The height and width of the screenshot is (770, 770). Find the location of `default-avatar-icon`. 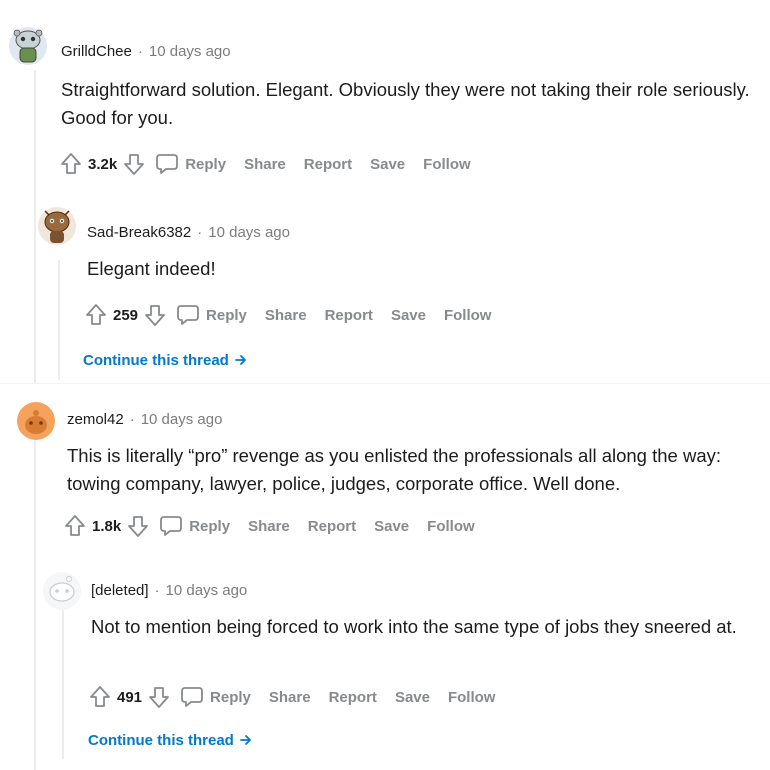

default-avatar-icon is located at coordinates (36, 421).